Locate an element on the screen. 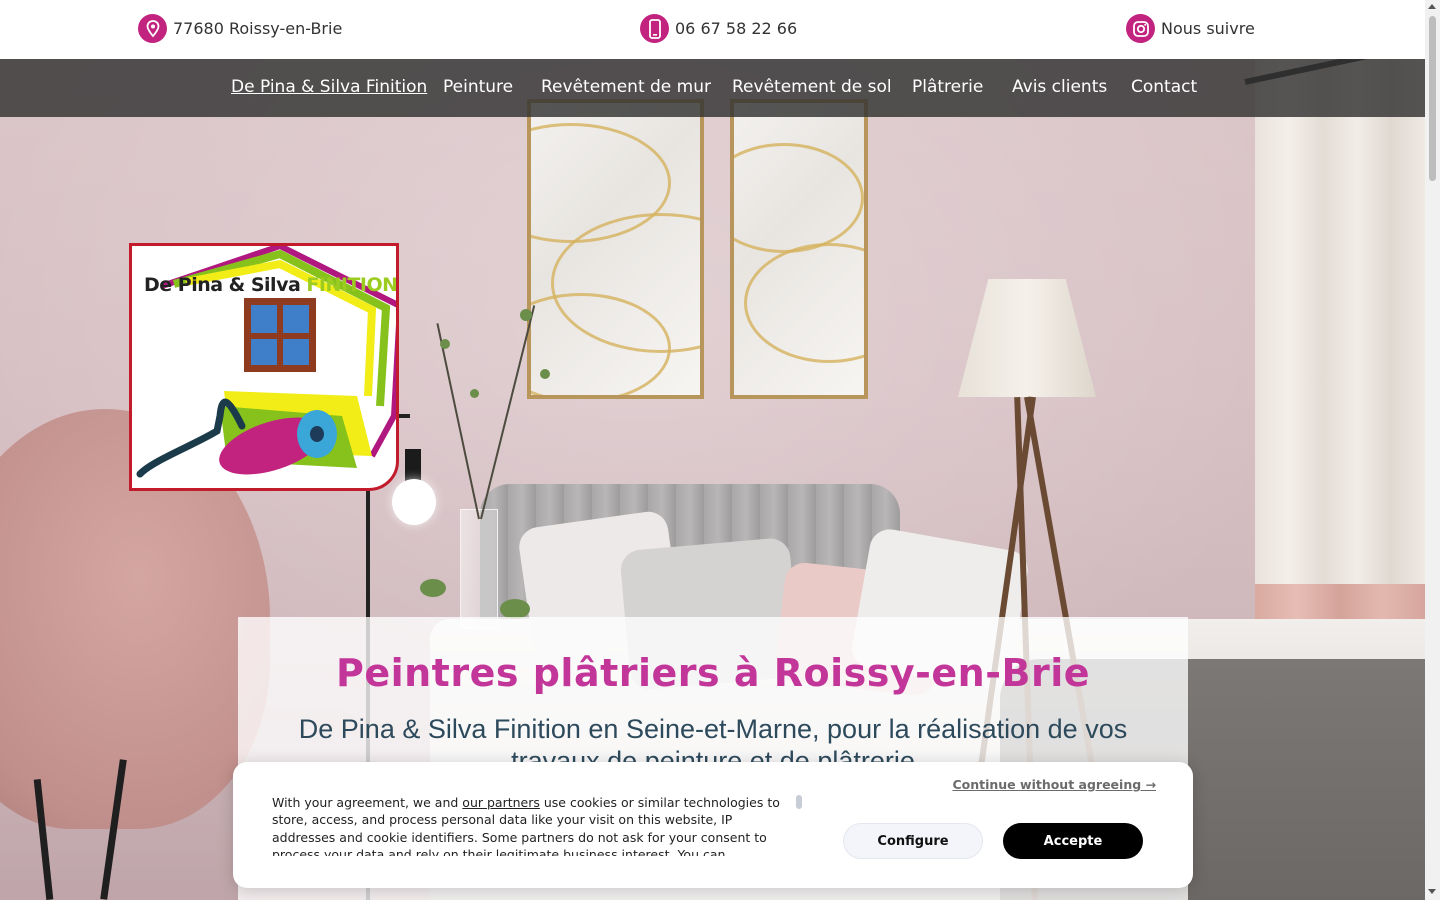  cookie-text-scrollbar is located at coordinates (799, 802).